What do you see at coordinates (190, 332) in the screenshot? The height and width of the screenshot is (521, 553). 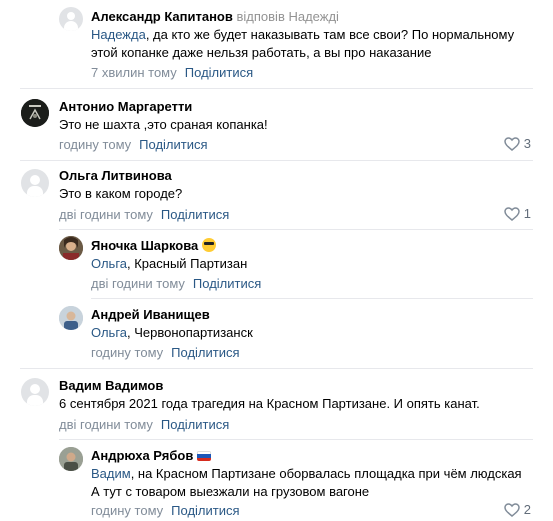 I see `comment-text-line: , Червонопартизанск` at bounding box center [190, 332].